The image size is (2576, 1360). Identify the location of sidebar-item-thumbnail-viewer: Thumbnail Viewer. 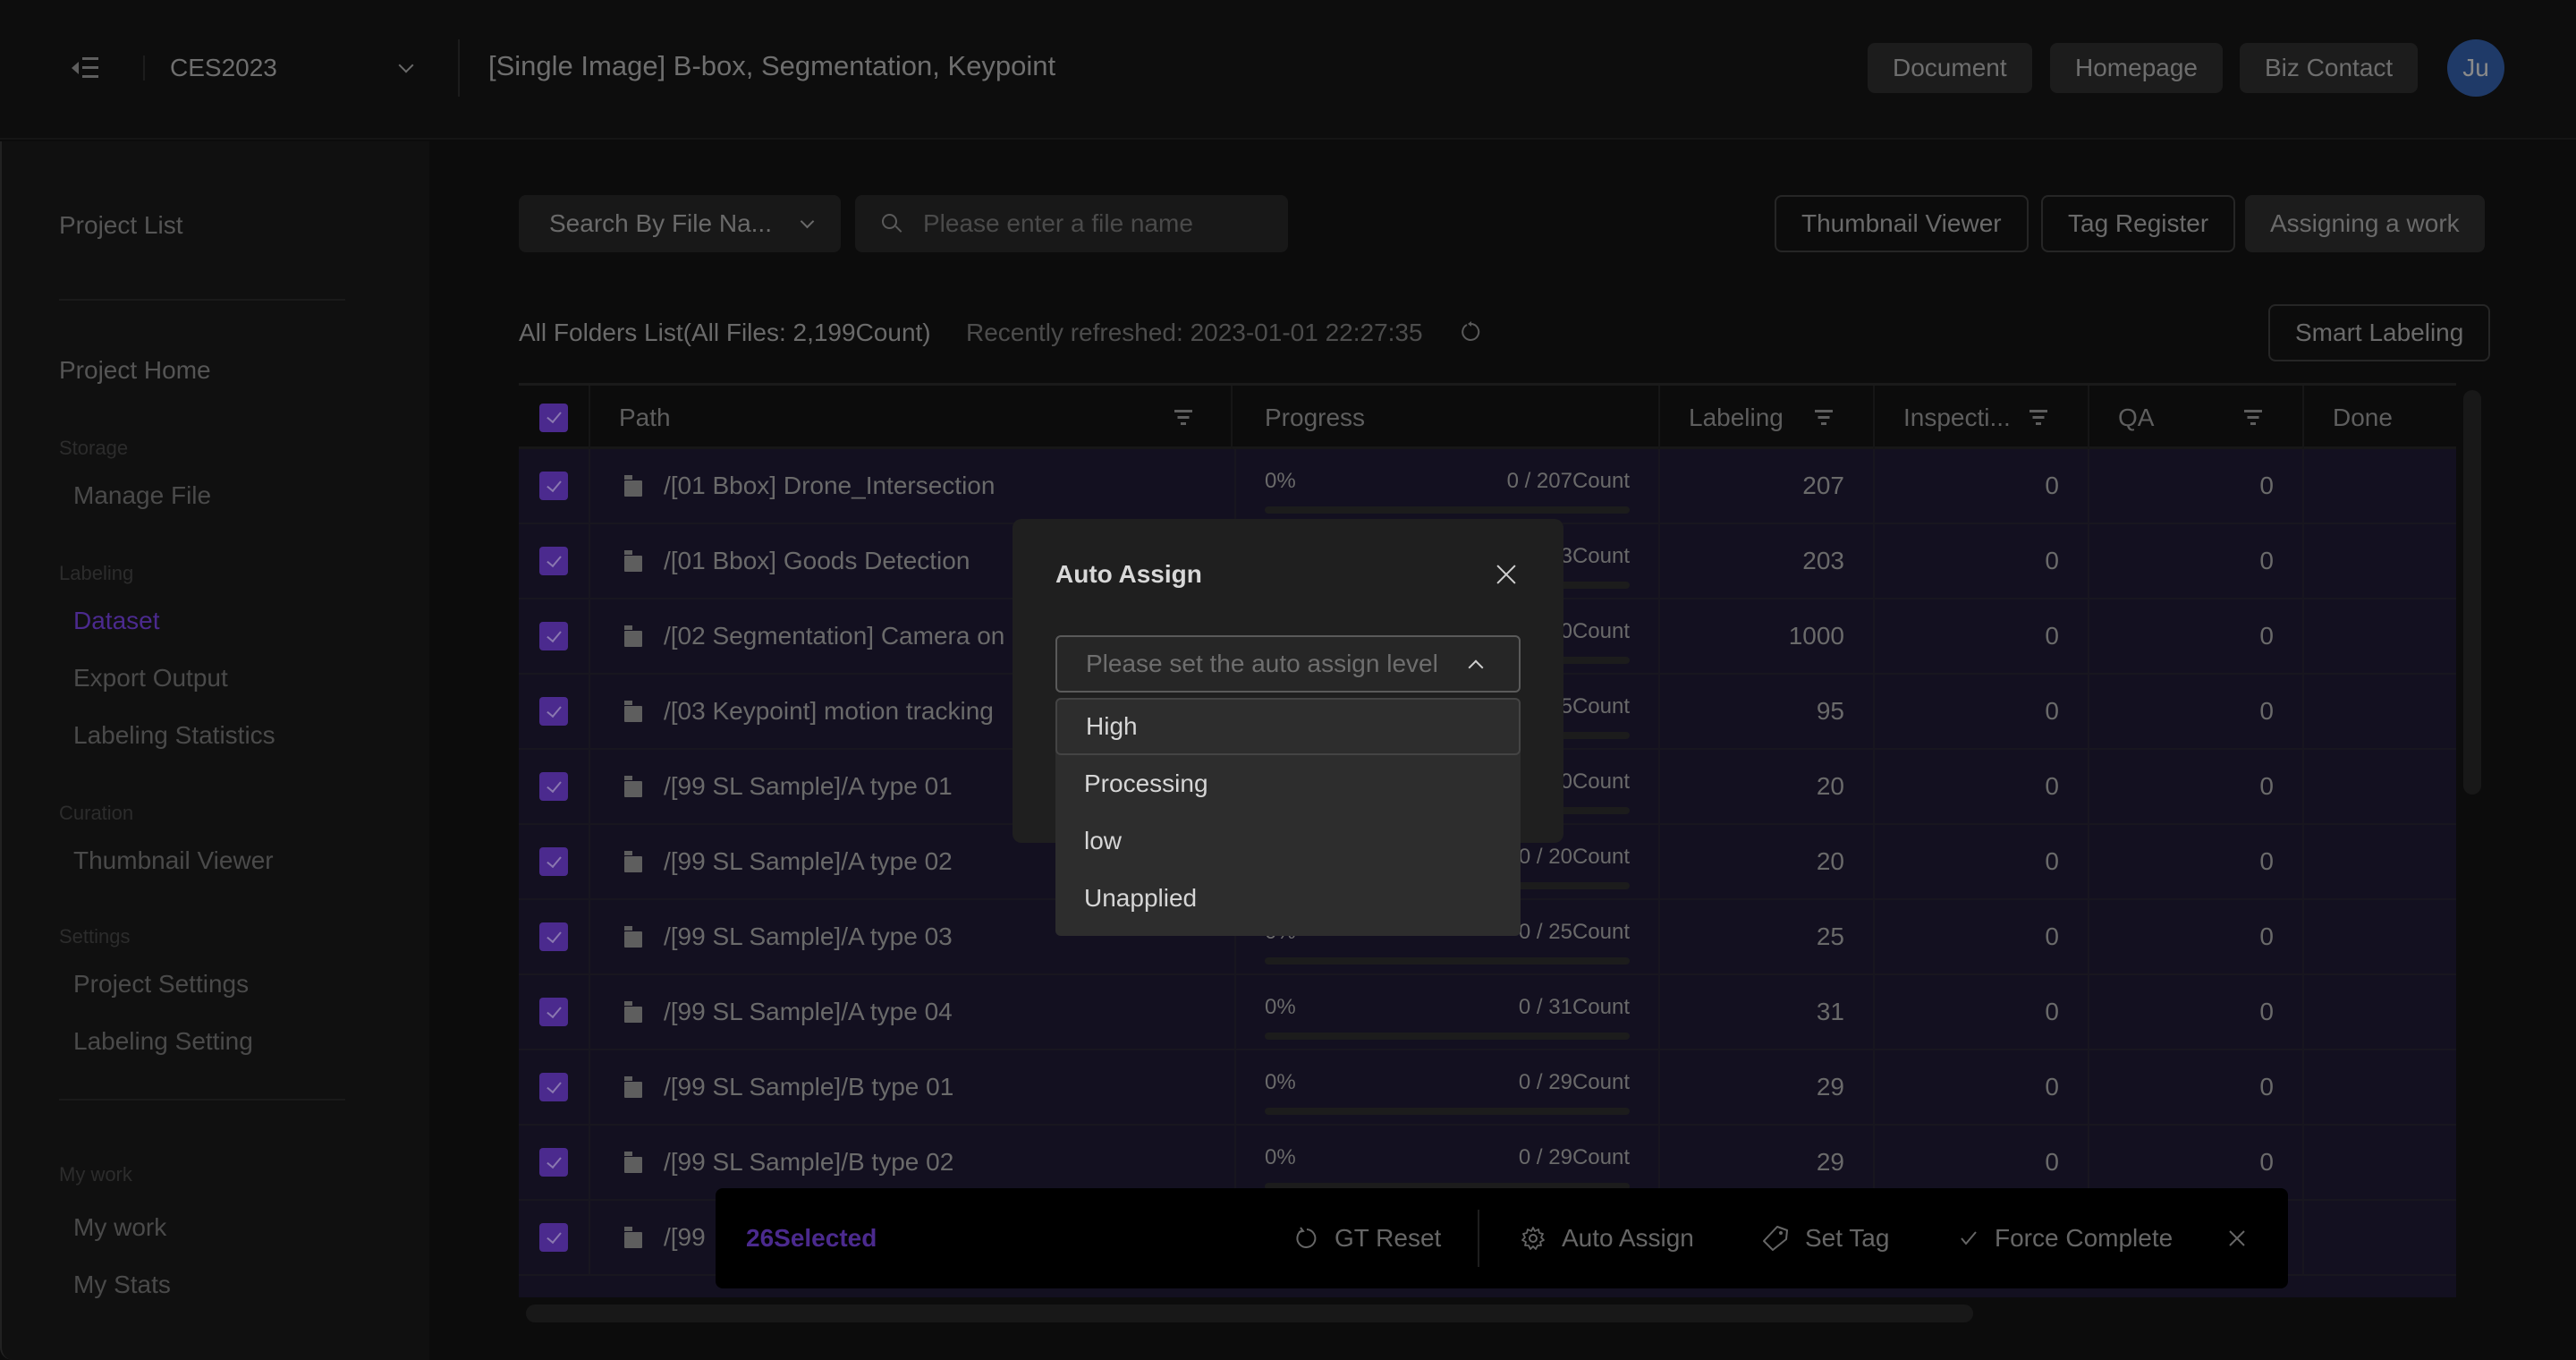
(173, 860).